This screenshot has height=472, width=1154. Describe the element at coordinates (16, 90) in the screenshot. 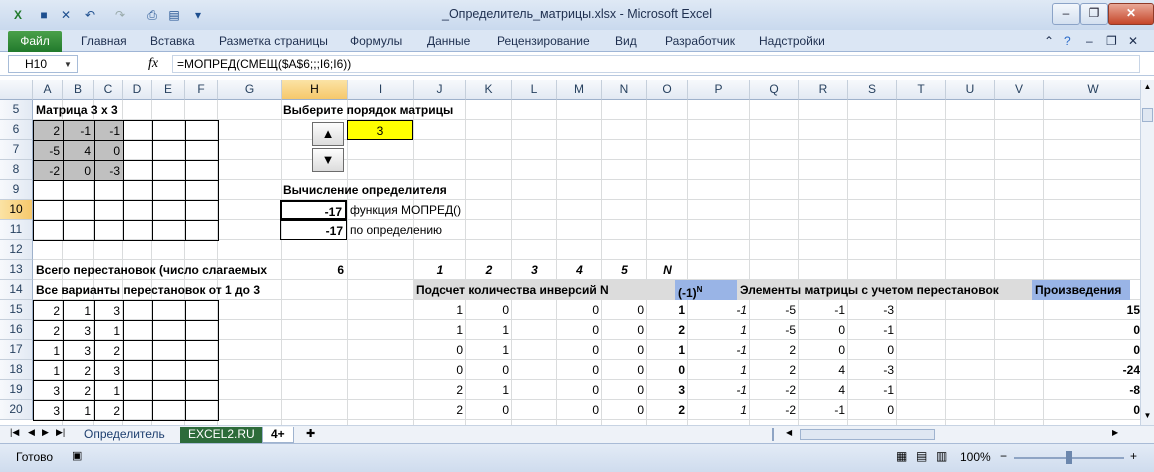

I see `select-all-corner` at that location.